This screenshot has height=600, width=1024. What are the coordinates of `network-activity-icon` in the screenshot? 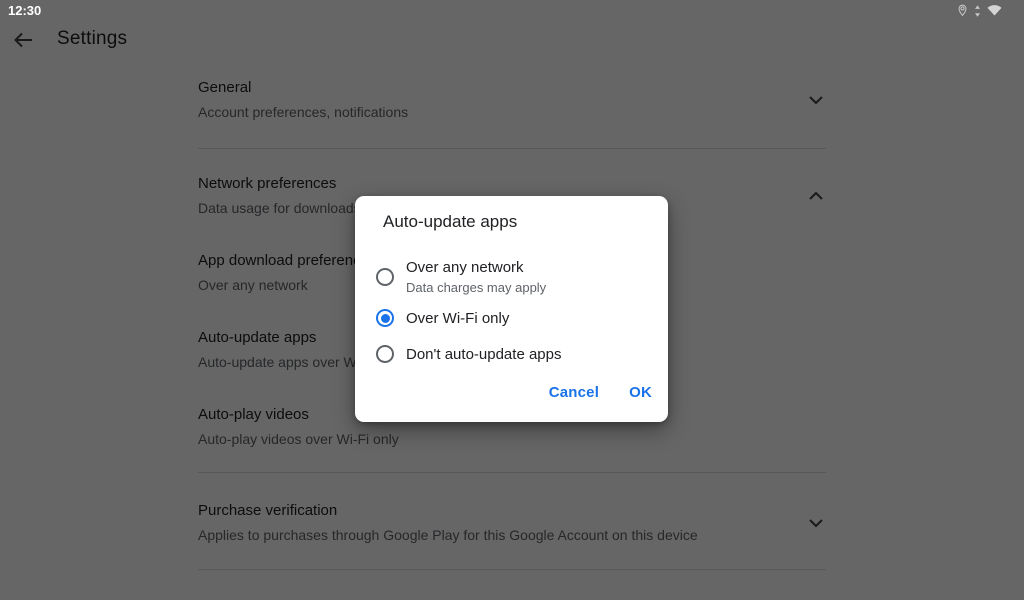 It's located at (977, 10).